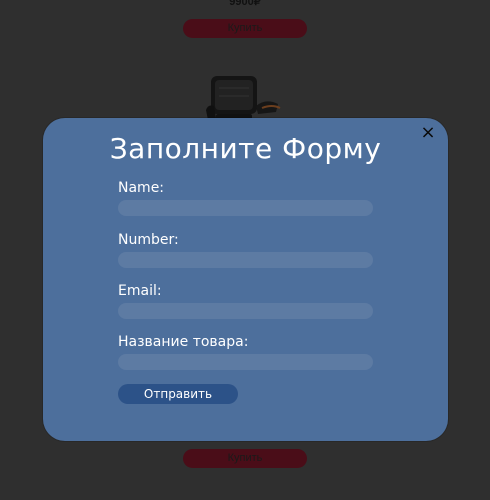 This screenshot has height=500, width=490. Describe the element at coordinates (245, 362) in the screenshot. I see `product-name-input` at that location.